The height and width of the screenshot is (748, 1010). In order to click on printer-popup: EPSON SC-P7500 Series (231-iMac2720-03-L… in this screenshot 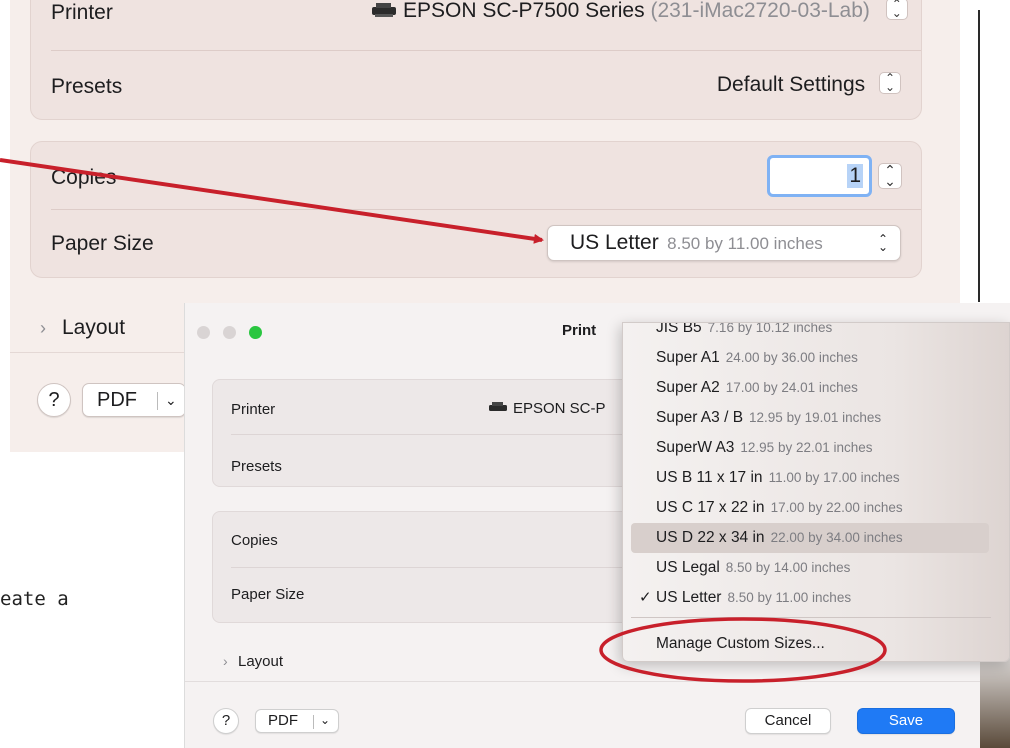, I will do `click(639, 11)`.